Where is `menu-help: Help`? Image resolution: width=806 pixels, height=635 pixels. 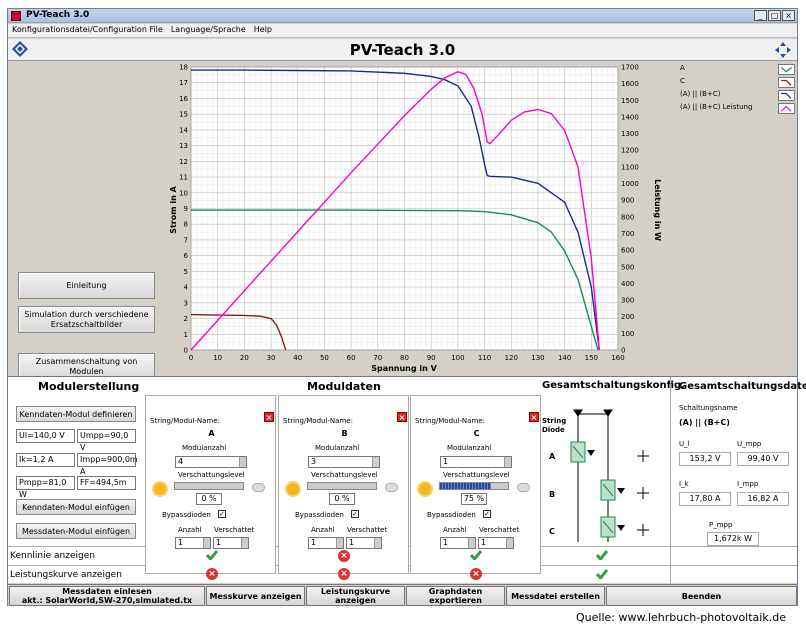 menu-help: Help is located at coordinates (263, 29).